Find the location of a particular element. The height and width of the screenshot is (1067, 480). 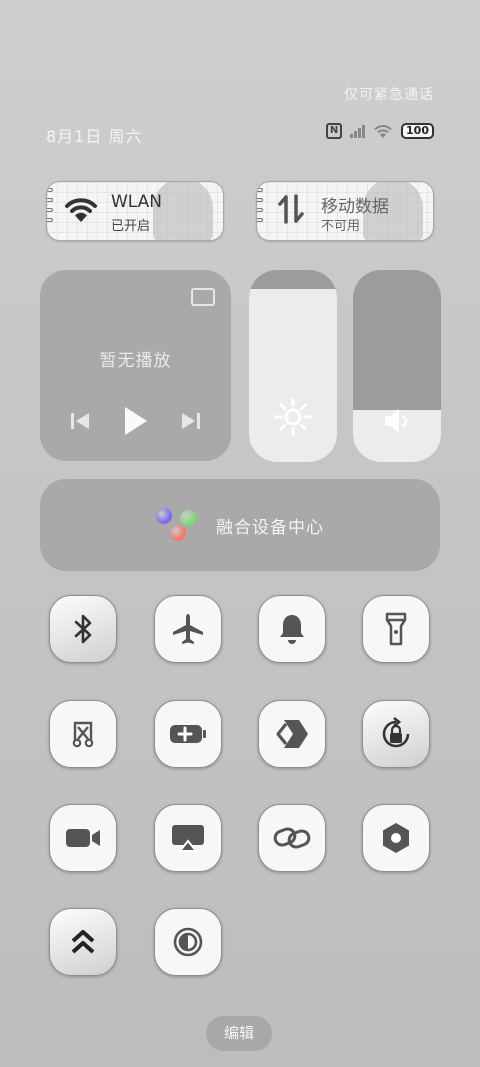

data-arrows-icon is located at coordinates (291, 209).